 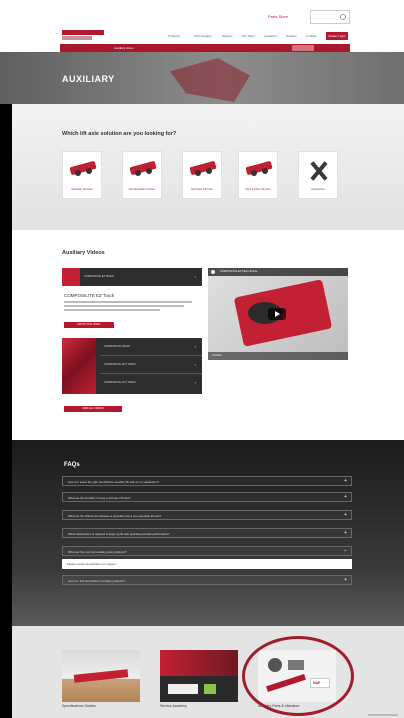 I want to click on product-card-label: Self-Steer Lift Axles, so click(x=202, y=189).